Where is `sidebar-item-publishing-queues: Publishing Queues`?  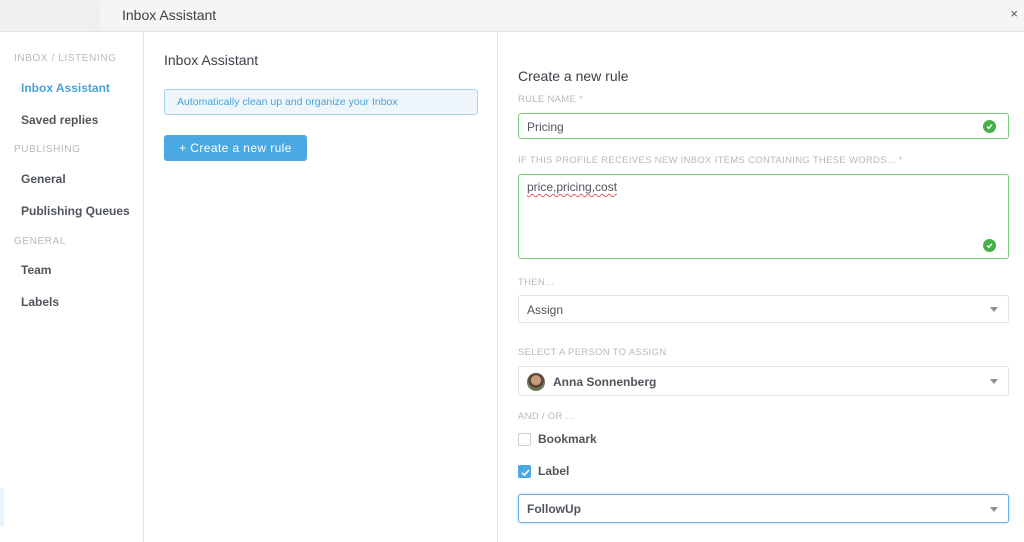
sidebar-item-publishing-queues: Publishing Queues is located at coordinates (75, 211).